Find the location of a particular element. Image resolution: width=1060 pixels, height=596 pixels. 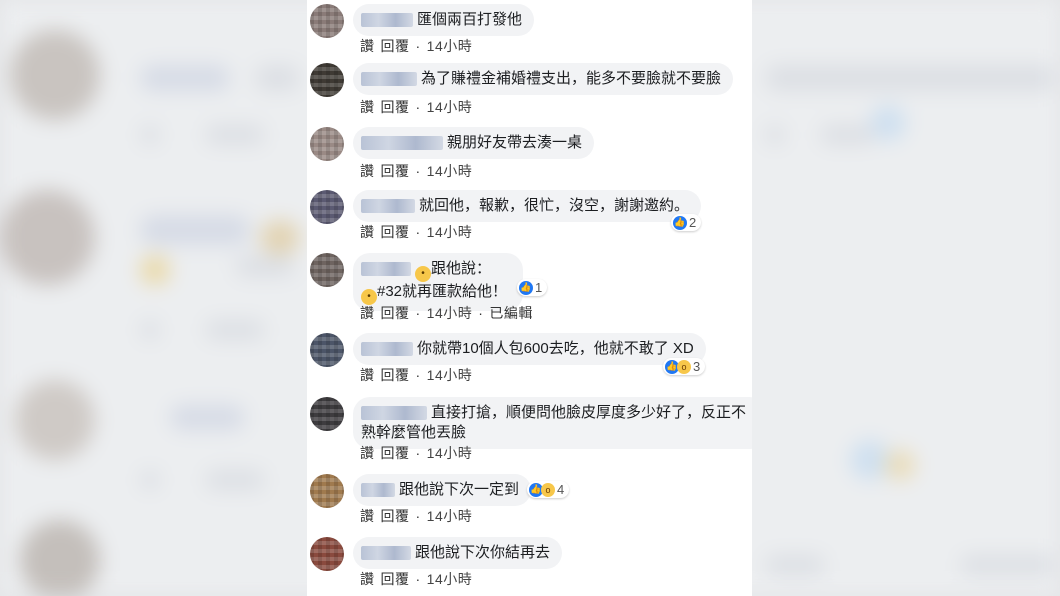

edited-label: 已編輯 is located at coordinates (511, 313).